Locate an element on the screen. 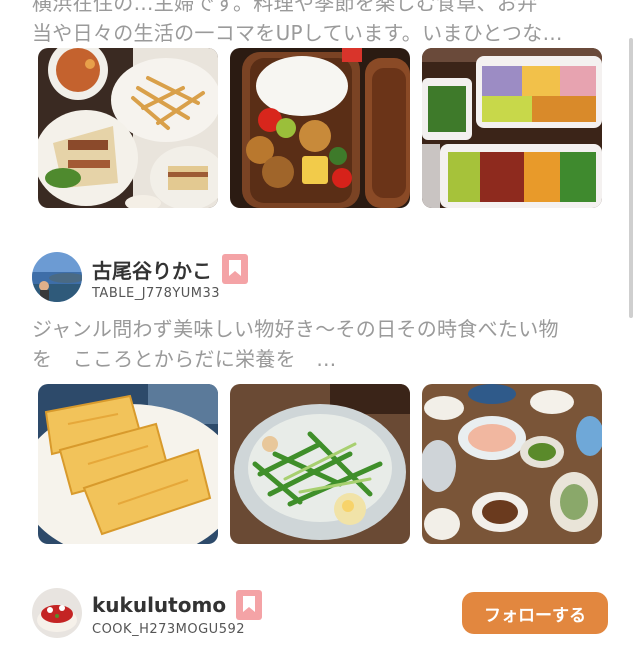 The height and width of the screenshot is (648, 640). user-display-name: 古尾谷りかこ is located at coordinates (152, 269).